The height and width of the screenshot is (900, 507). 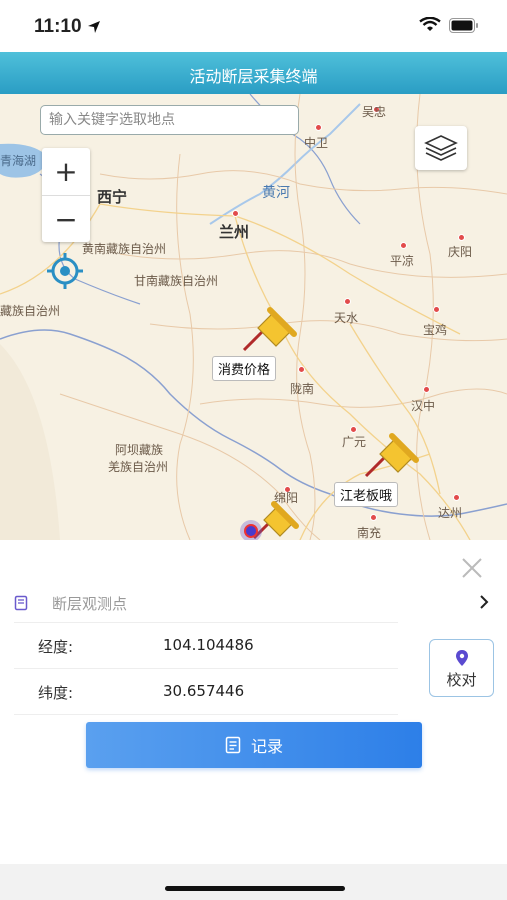 I want to click on record-label: 记录, so click(x=266, y=746).